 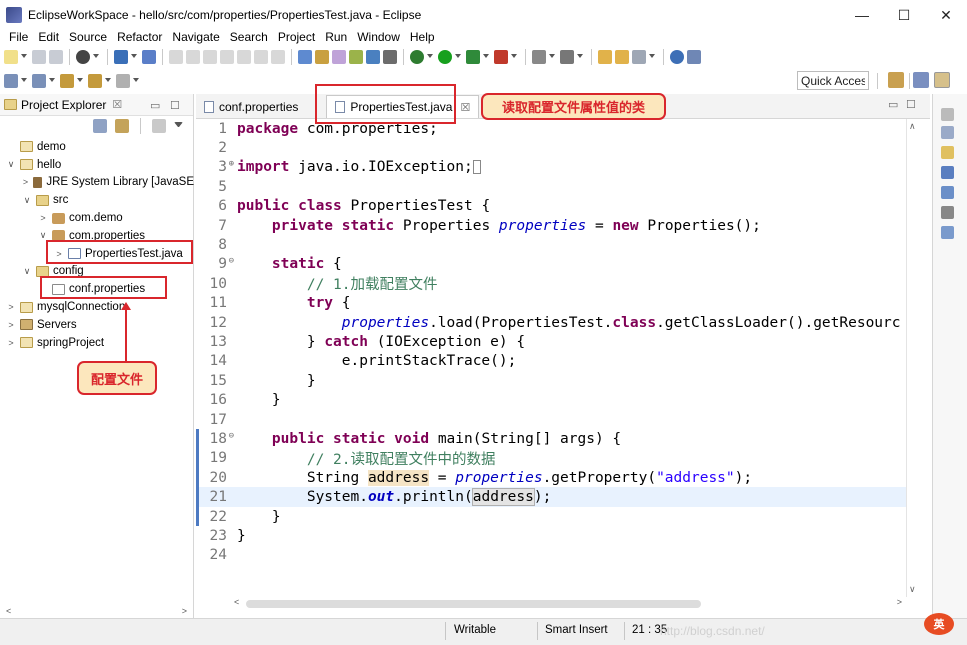 What do you see at coordinates (122, 126) in the screenshot?
I see `link-editor-icon` at bounding box center [122, 126].